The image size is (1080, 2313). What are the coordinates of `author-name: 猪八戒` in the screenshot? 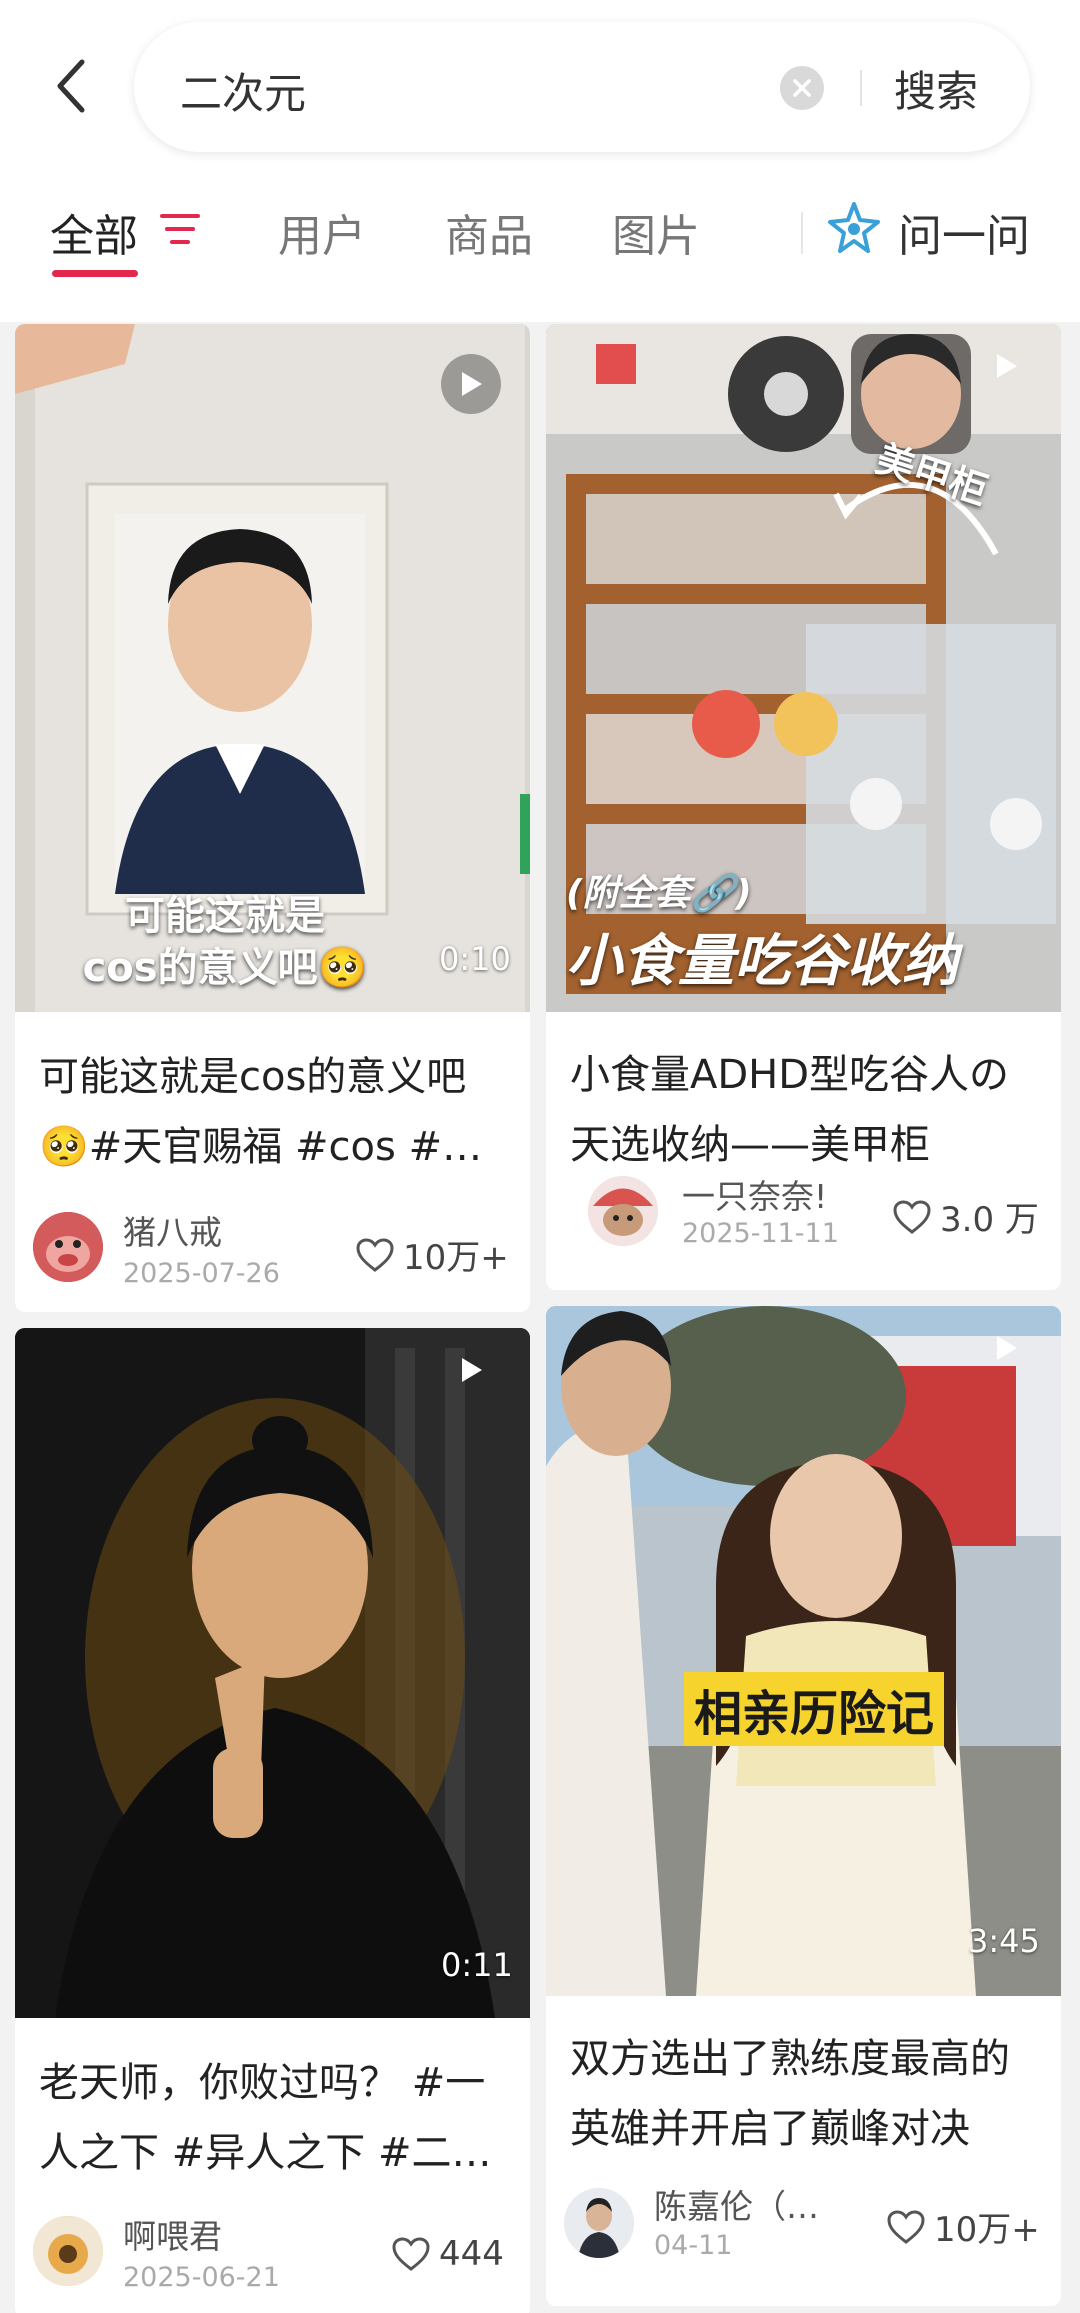 It's located at (203, 1230).